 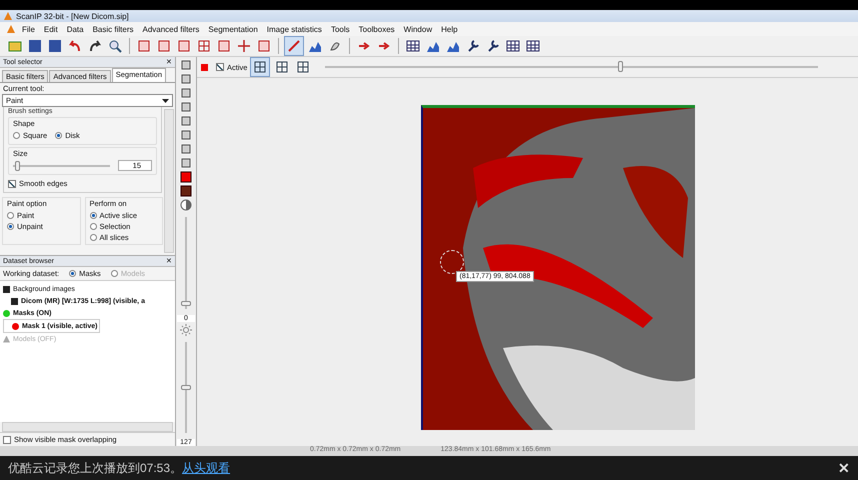 I want to click on notice-text: 优酷云记录您上次播放到07:53。, so click(x=95, y=468).